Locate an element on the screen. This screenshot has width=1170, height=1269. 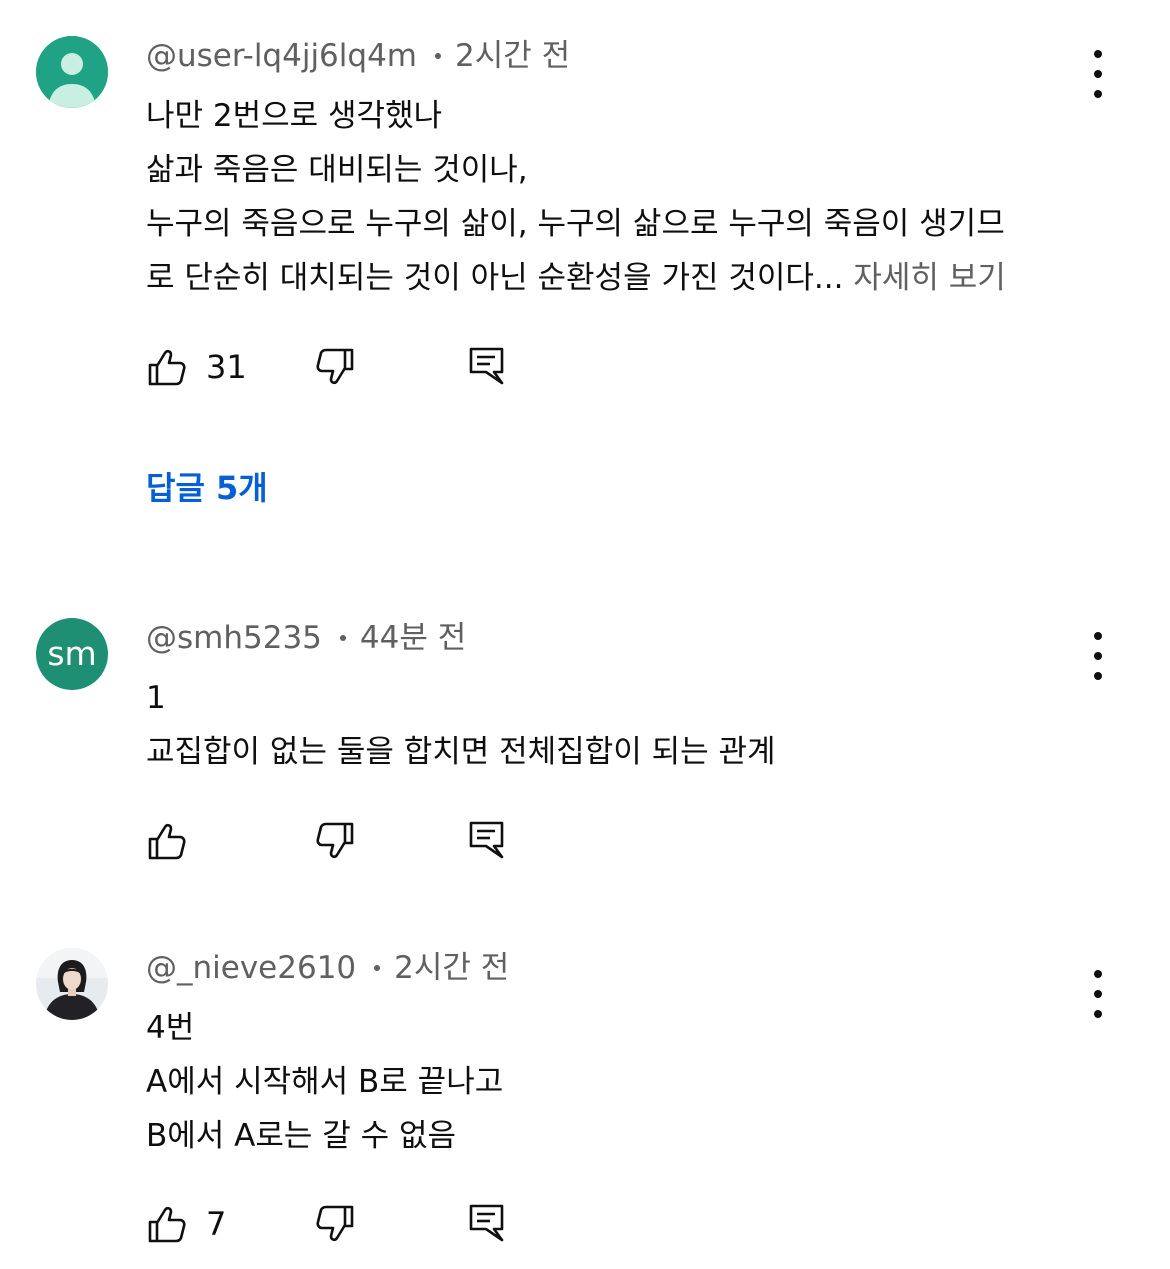
read-more-link: 자세히 보기 is located at coordinates (924, 278).